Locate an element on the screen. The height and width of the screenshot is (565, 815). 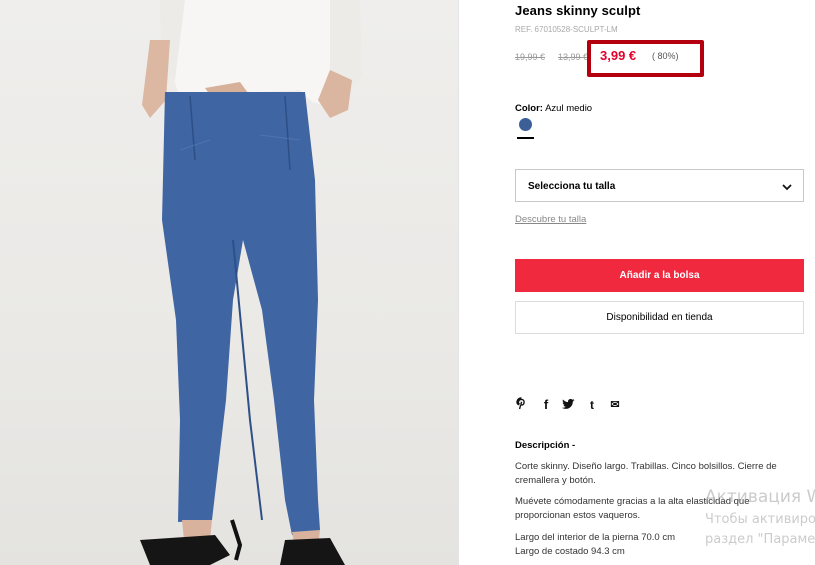
discount-badge: ( 80%) is located at coordinates (665, 56).